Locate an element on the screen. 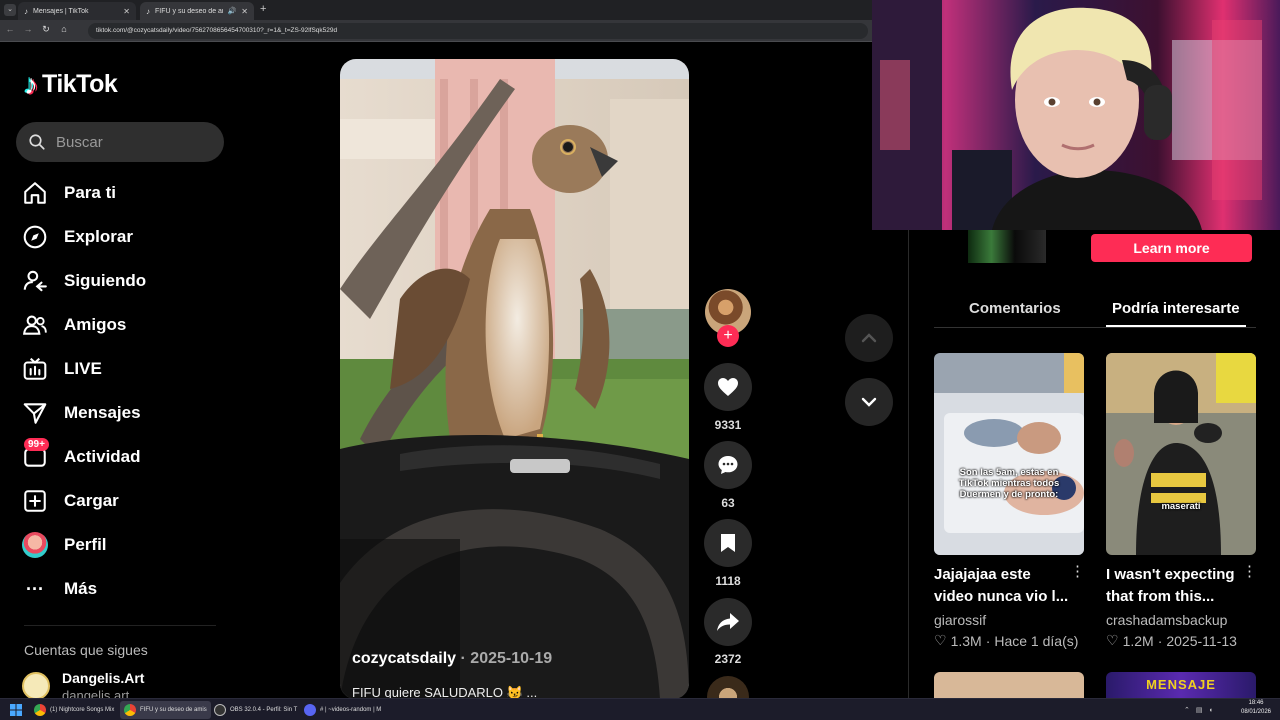 This screenshot has width=1280, height=720. sidebar-item-para-ti: Para ti is located at coordinates (69, 193).